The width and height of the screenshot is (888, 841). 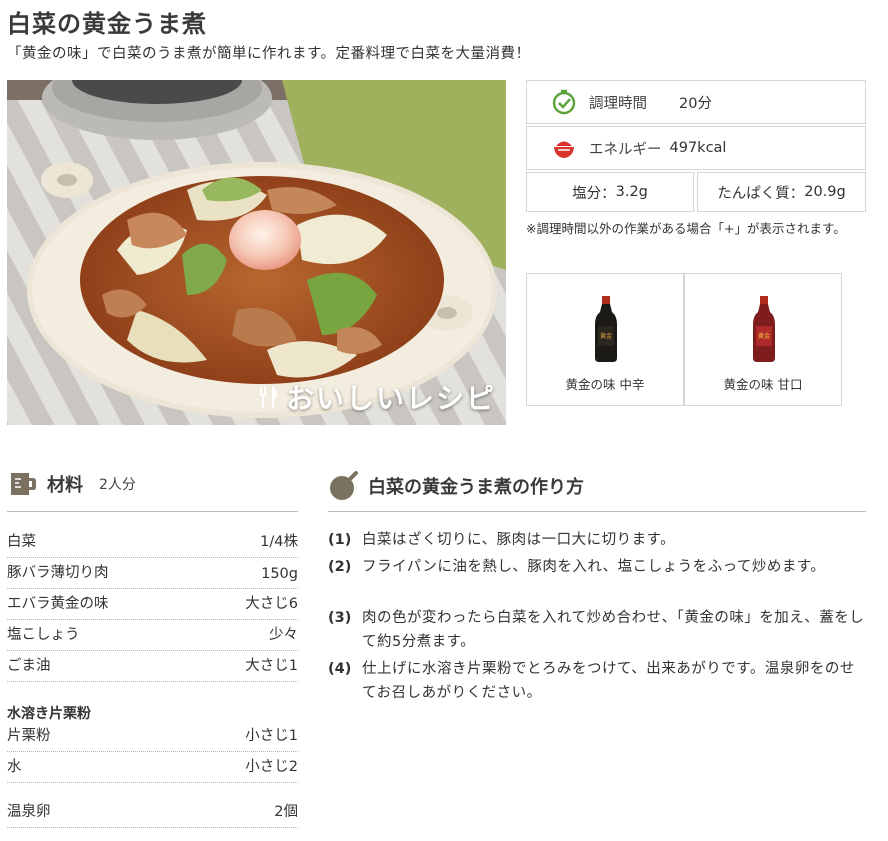 What do you see at coordinates (152, 542) in the screenshot?
I see `ingredient-row: 白菜 1/4株` at bounding box center [152, 542].